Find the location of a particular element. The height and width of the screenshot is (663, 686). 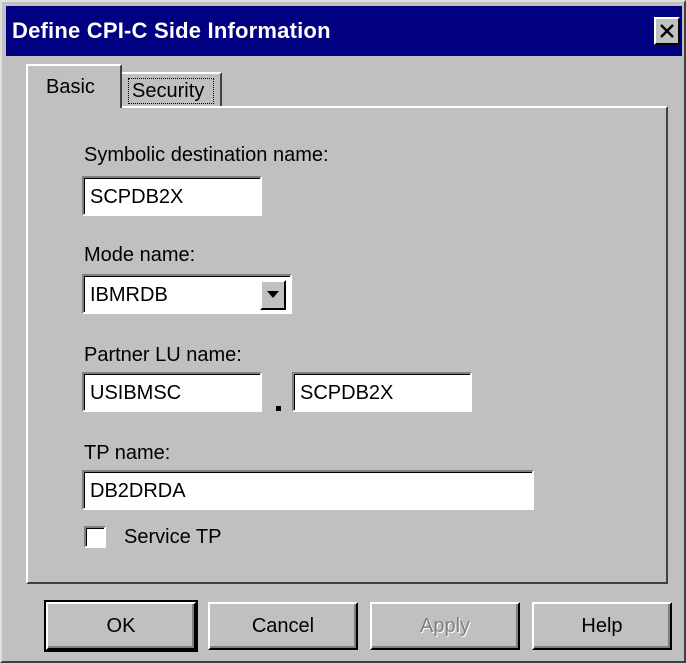

ok-button-label: OK is located at coordinates (121, 626).